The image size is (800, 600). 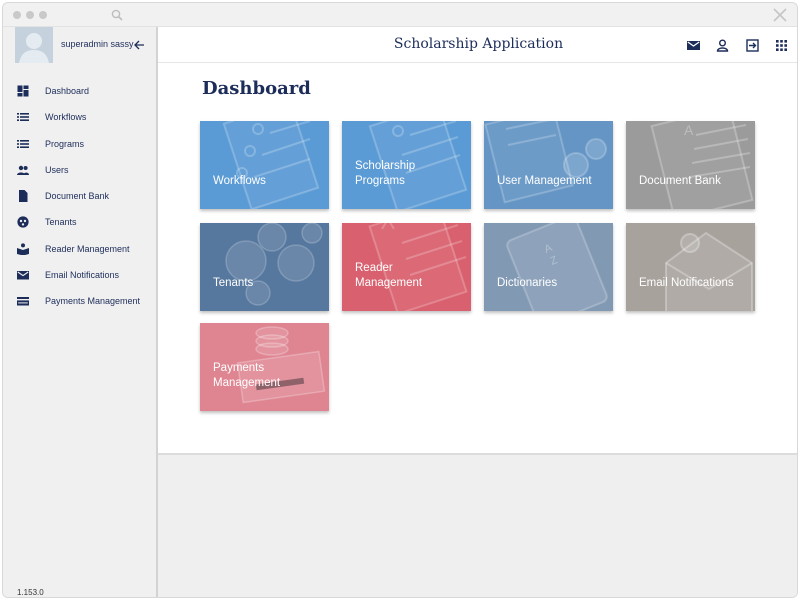 I want to click on tile-document-bank: A Document Bank, so click(x=690, y=165).